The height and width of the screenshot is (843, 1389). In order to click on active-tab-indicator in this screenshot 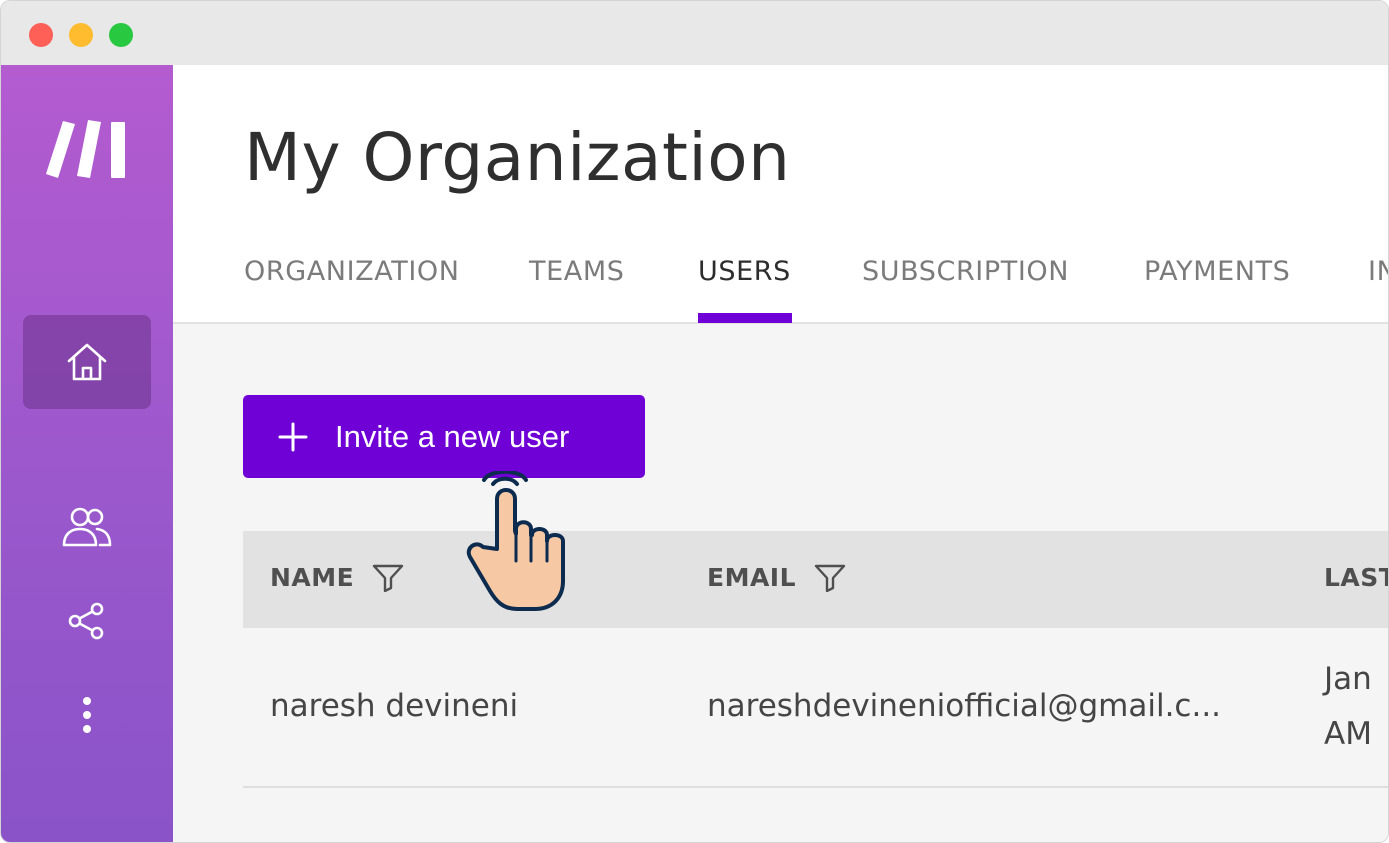, I will do `click(745, 318)`.